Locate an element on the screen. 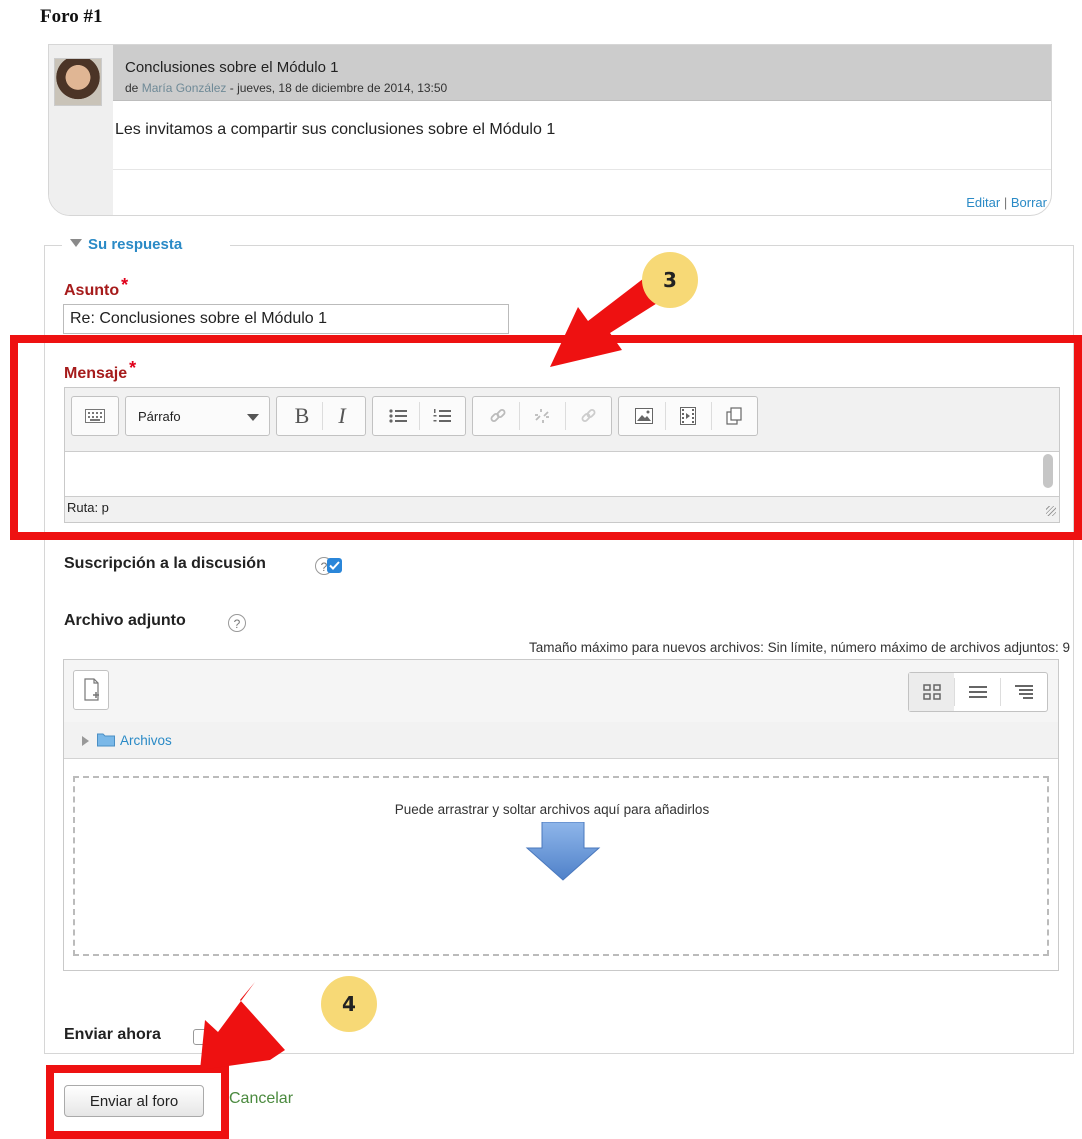 The height and width of the screenshot is (1139, 1082). subject-label: Asunto * is located at coordinates (96, 287).